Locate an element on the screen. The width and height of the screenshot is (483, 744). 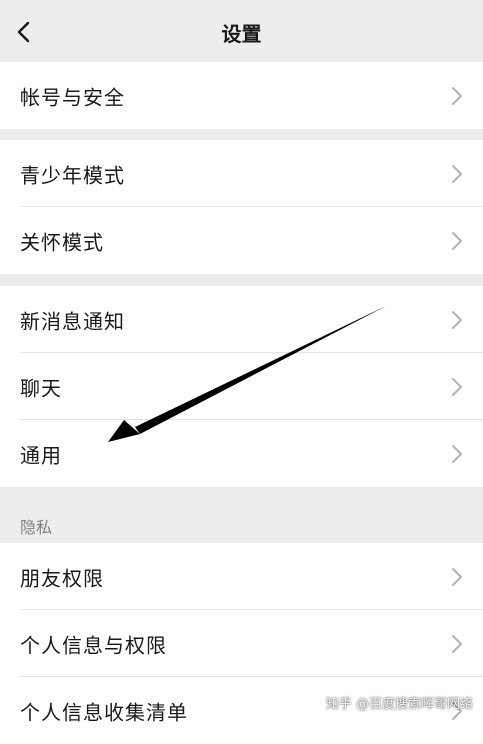
settings-item-account-security: 帐号与安全 is located at coordinates (241, 95).